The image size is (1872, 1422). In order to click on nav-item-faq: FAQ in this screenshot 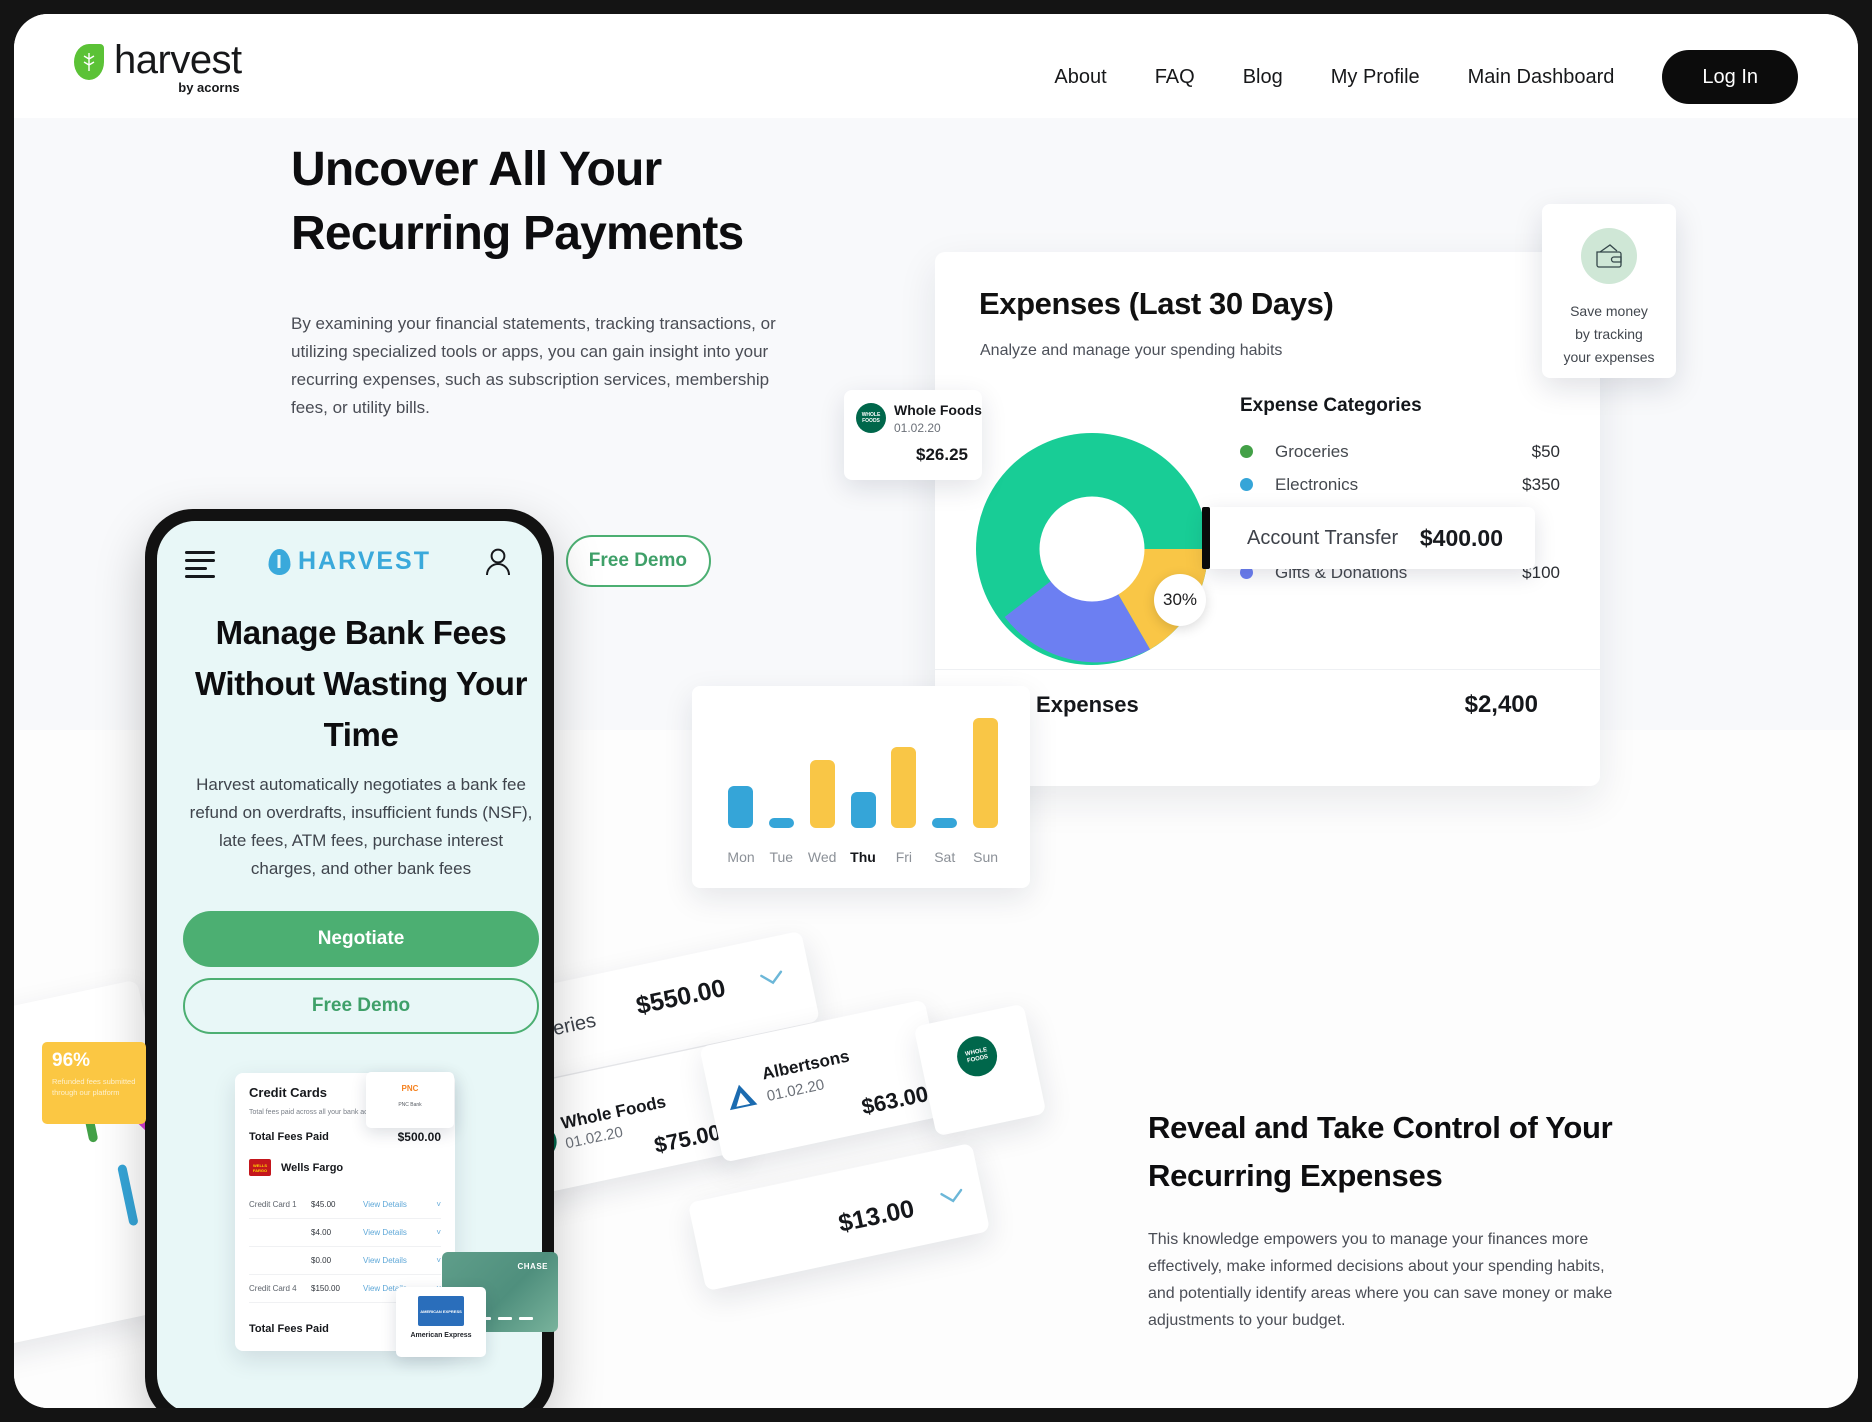, I will do `click(1175, 77)`.